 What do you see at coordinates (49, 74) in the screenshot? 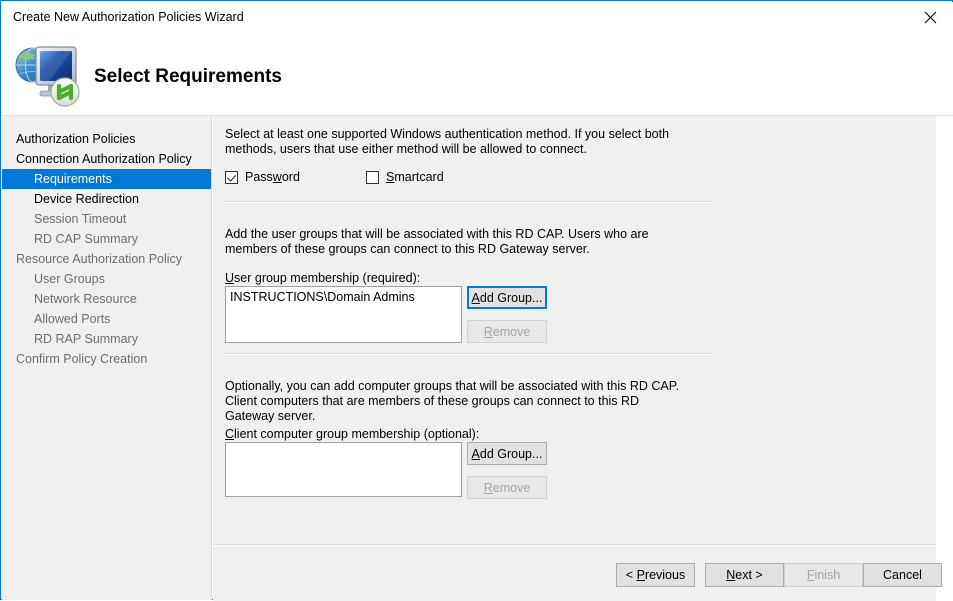
I see `rd-gateway-icon` at bounding box center [49, 74].